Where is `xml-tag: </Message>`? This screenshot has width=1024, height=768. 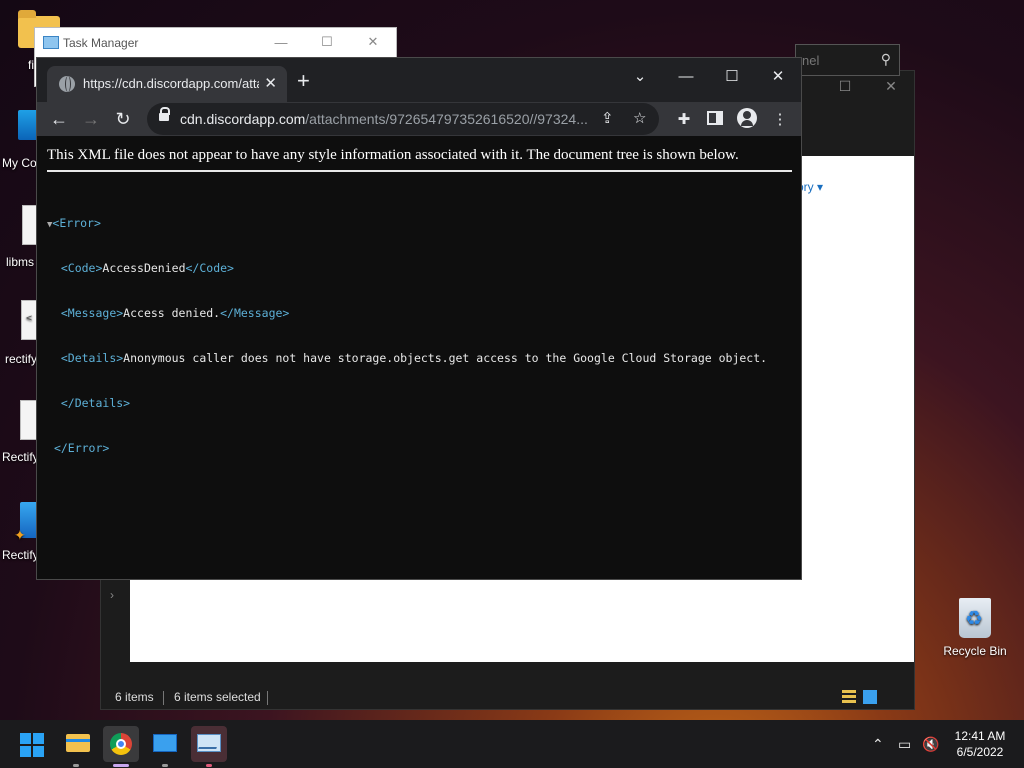 xml-tag: </Message> is located at coordinates (255, 313).